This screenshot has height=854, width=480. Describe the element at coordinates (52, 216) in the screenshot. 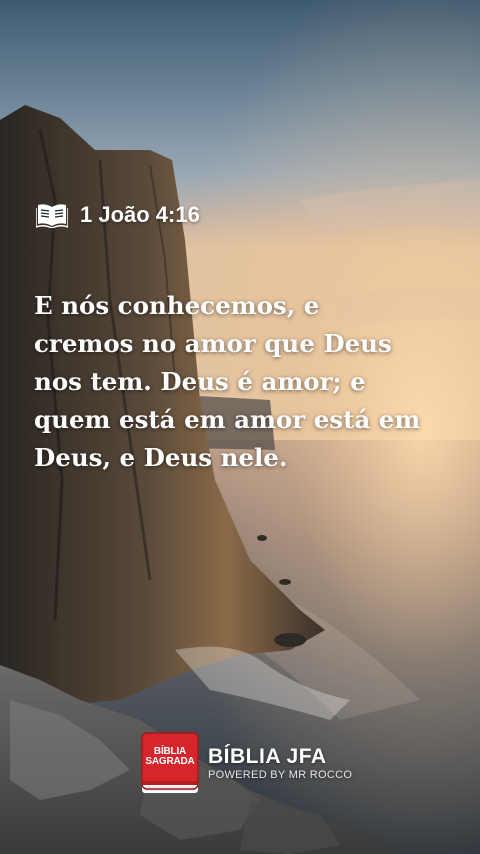

I see `open-book-icon` at that location.